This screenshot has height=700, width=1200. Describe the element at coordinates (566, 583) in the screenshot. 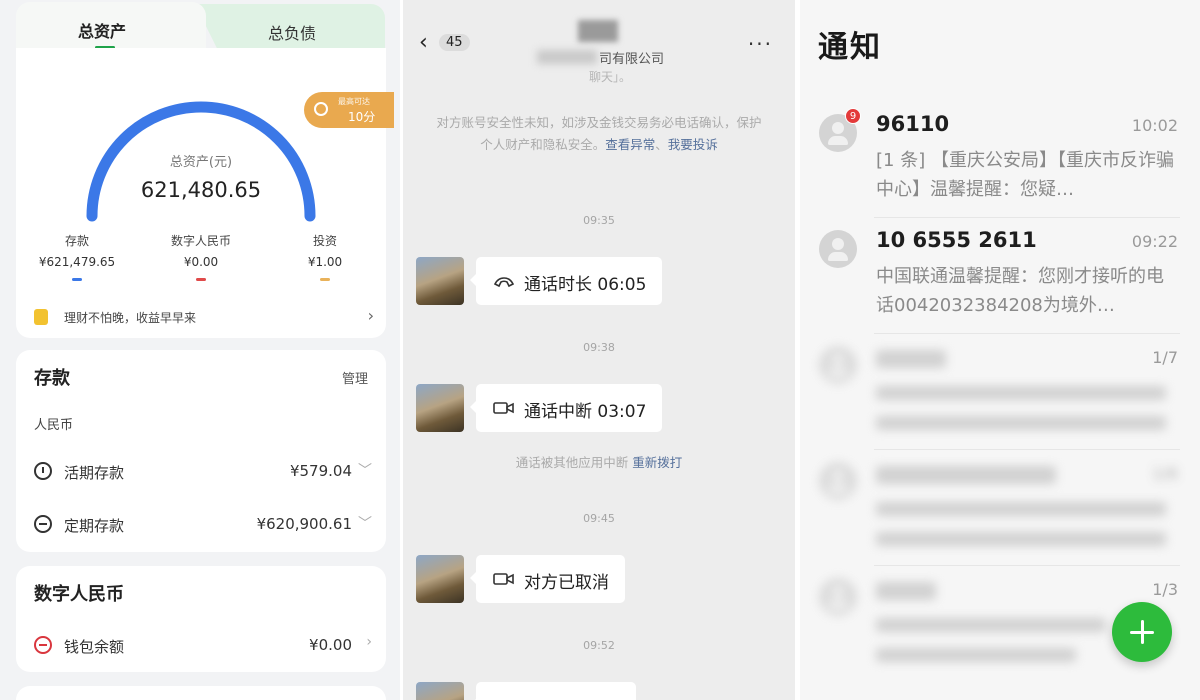

I see `call-record-text: 对方已取消` at that location.